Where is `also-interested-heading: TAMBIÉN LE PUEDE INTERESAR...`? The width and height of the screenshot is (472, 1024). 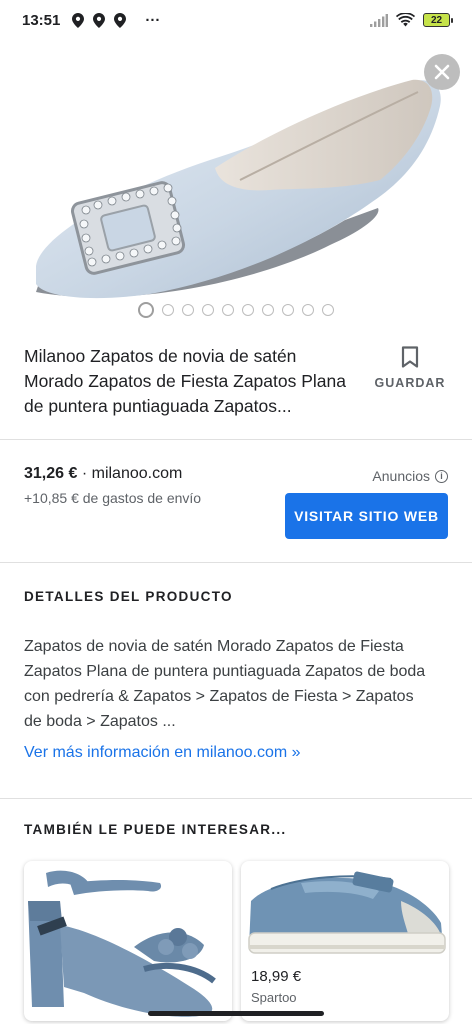
also-interested-heading: TAMBIÉN LE PUEDE INTERESAR... is located at coordinates (155, 829).